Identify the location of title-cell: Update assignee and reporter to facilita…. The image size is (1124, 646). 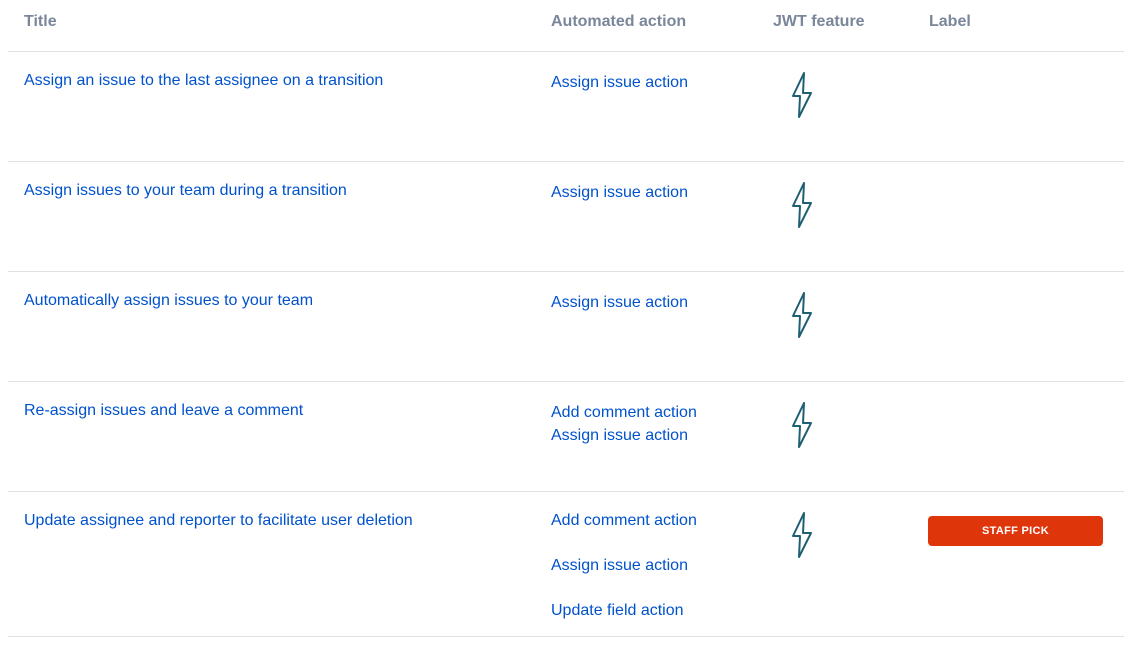
(218, 520).